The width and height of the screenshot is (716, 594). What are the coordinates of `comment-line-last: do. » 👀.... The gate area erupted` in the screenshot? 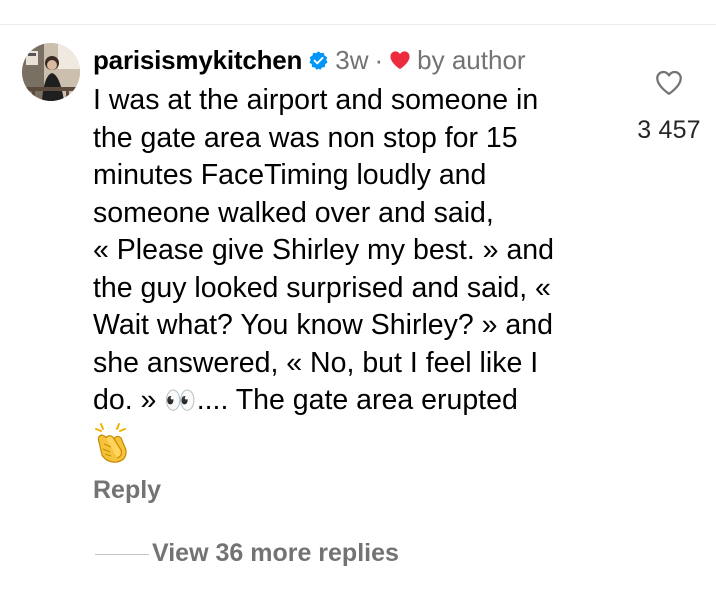 It's located at (353, 401).